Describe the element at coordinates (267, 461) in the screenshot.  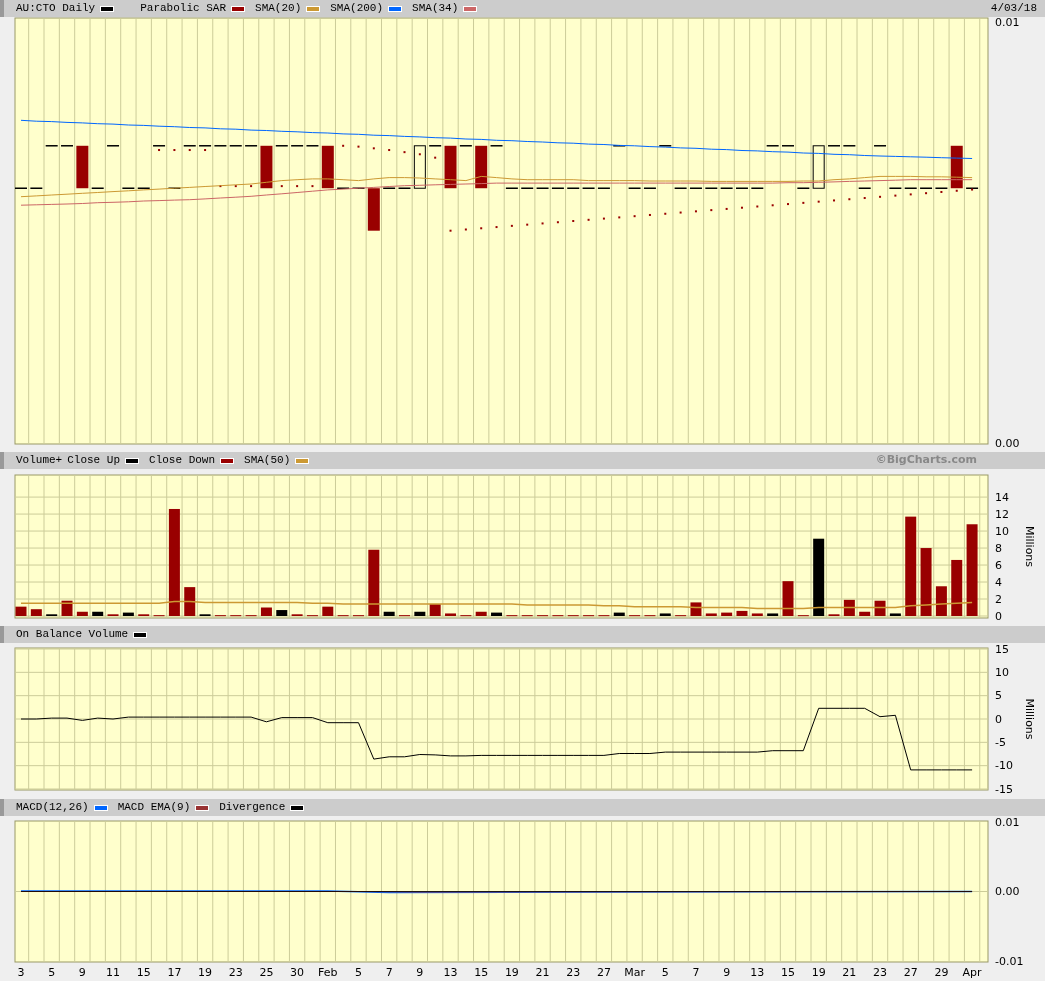
I see `legend-label: SMA(50)` at that location.